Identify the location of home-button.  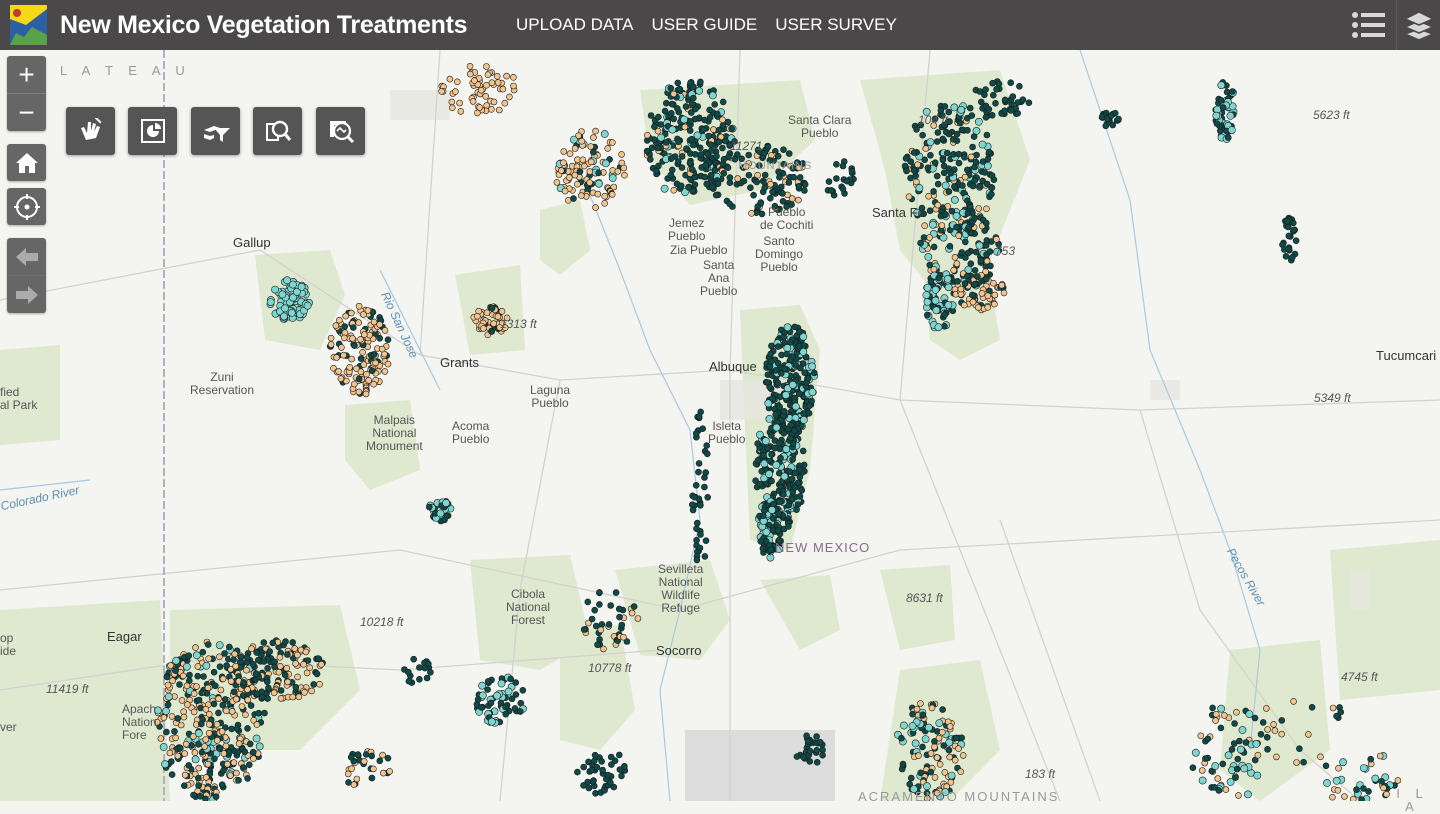
(26, 162).